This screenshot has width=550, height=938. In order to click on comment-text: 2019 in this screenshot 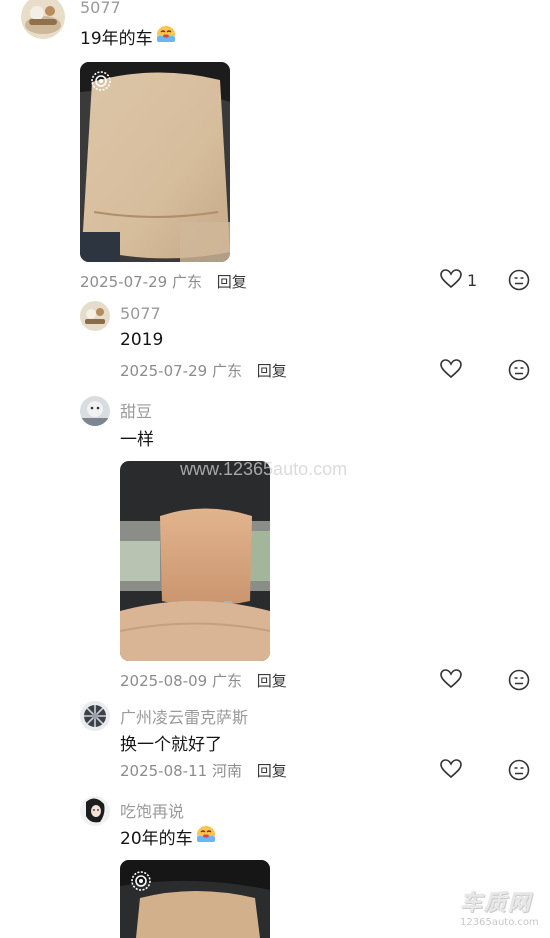, I will do `click(142, 340)`.